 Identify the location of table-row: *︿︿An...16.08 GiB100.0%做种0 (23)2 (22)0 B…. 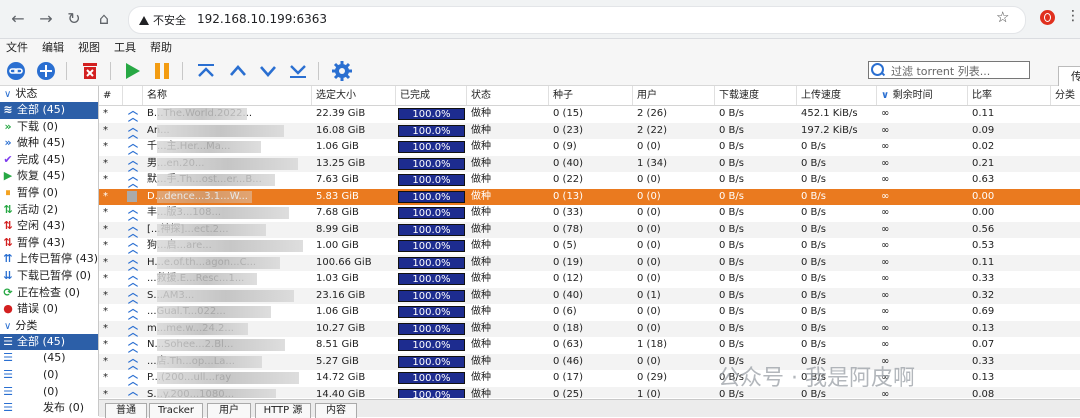
(589, 131).